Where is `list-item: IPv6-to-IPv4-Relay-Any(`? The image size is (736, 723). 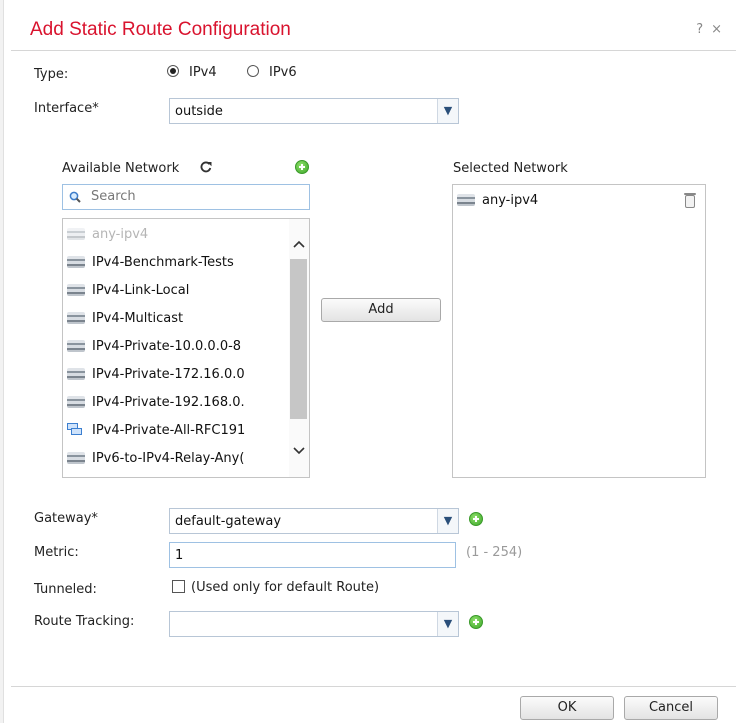
list-item: IPv6-to-IPv4-Relay-Any( is located at coordinates (177, 459).